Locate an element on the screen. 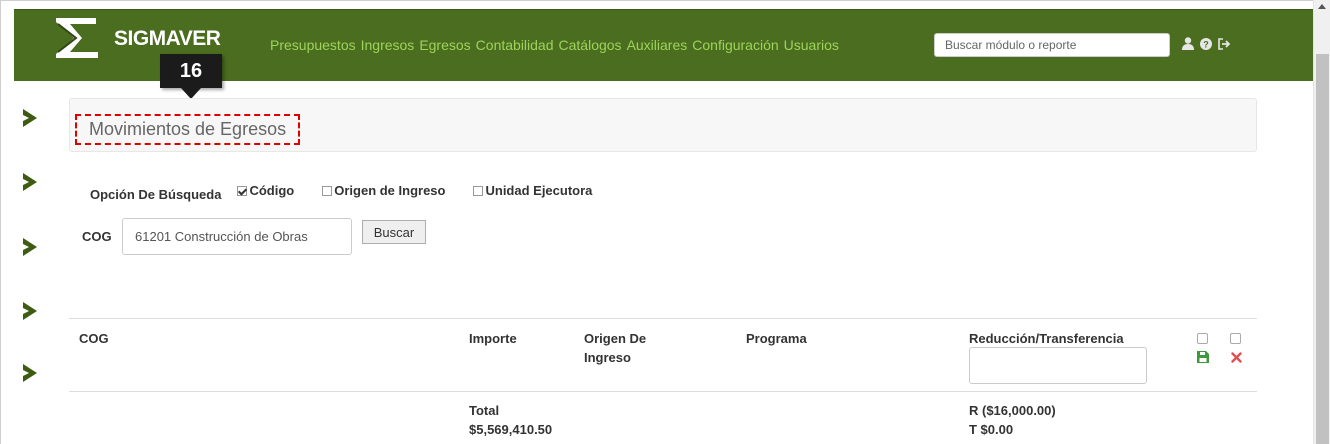  select-delete-checkbox is located at coordinates (1235, 338).